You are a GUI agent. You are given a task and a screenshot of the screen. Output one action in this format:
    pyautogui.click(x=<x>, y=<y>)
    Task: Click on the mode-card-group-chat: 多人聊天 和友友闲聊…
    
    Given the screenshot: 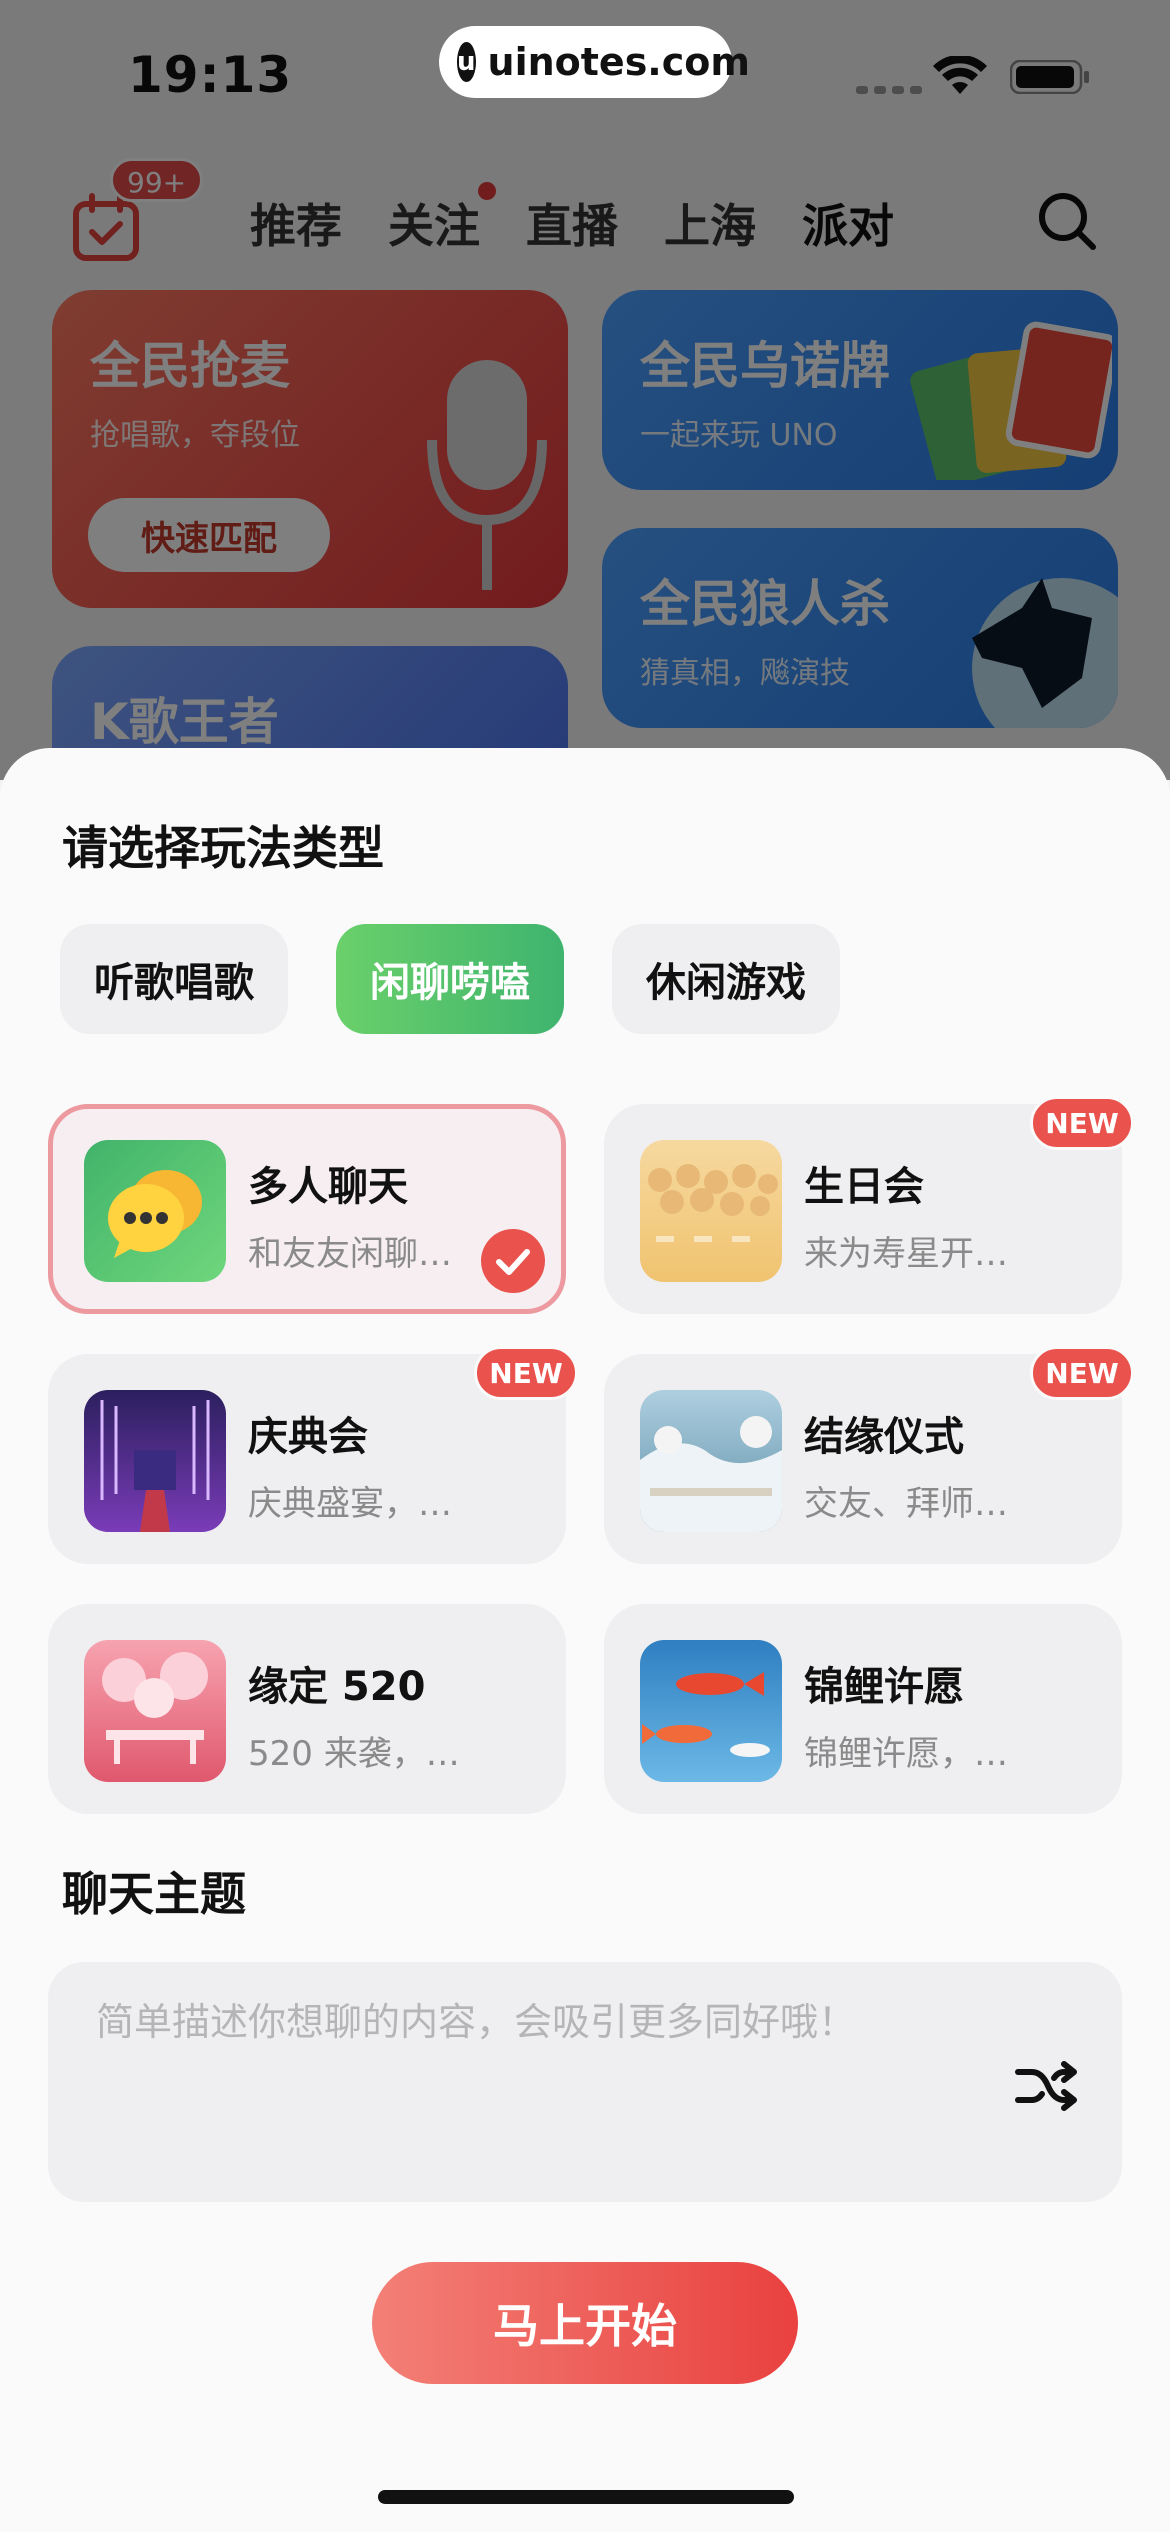 What is the action you would take?
    pyautogui.click(x=307, y=1209)
    